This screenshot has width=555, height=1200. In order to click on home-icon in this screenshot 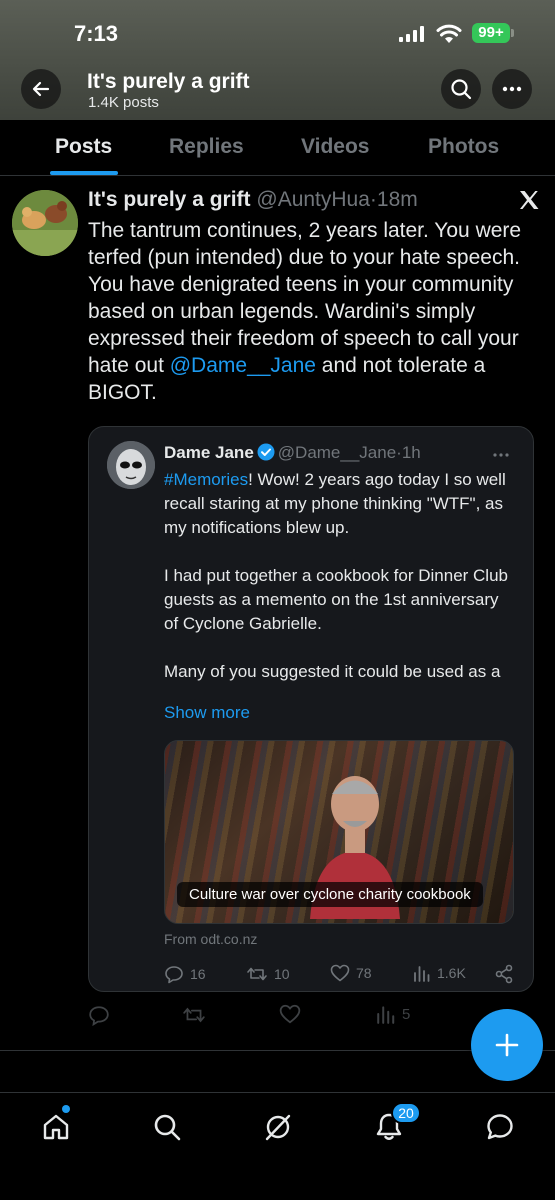, I will do `click(56, 1127)`.